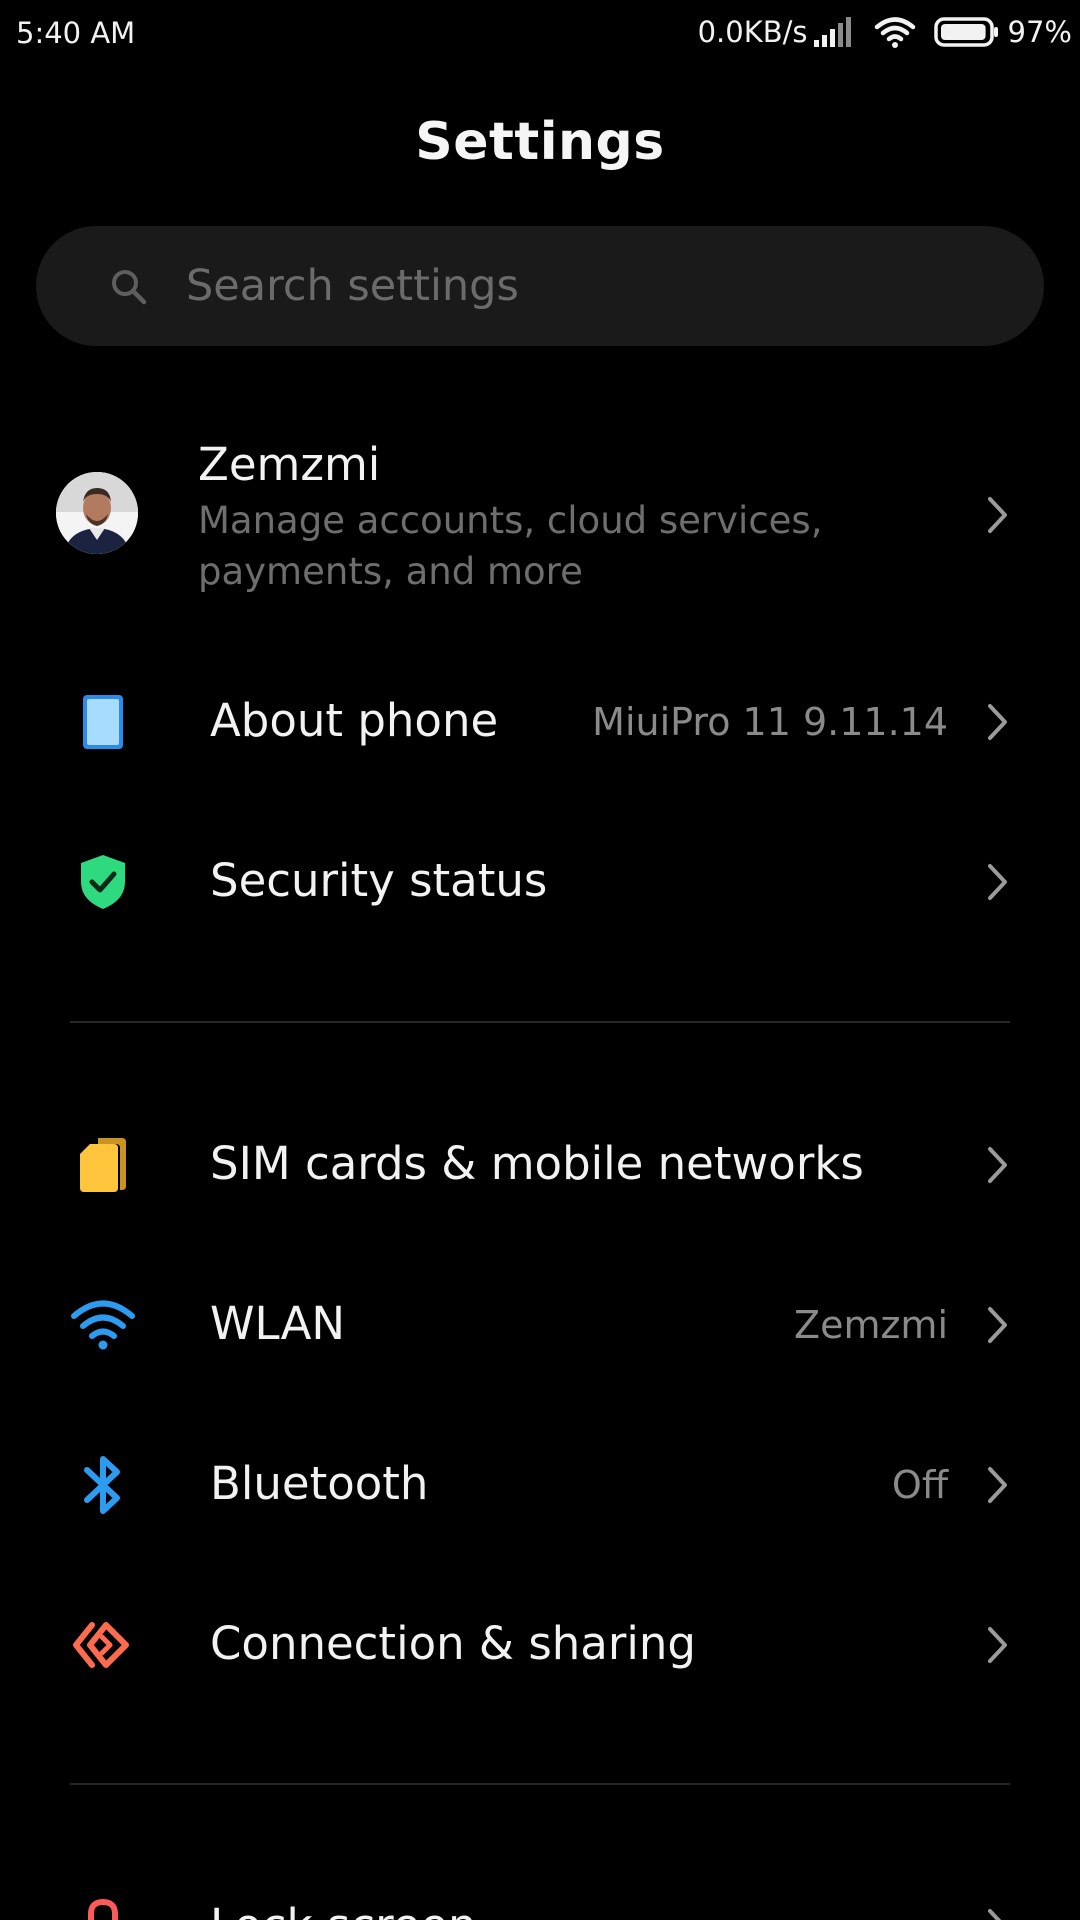 This screenshot has height=1920, width=1080. Describe the element at coordinates (103, 882) in the screenshot. I see `shield-check-icon` at that location.